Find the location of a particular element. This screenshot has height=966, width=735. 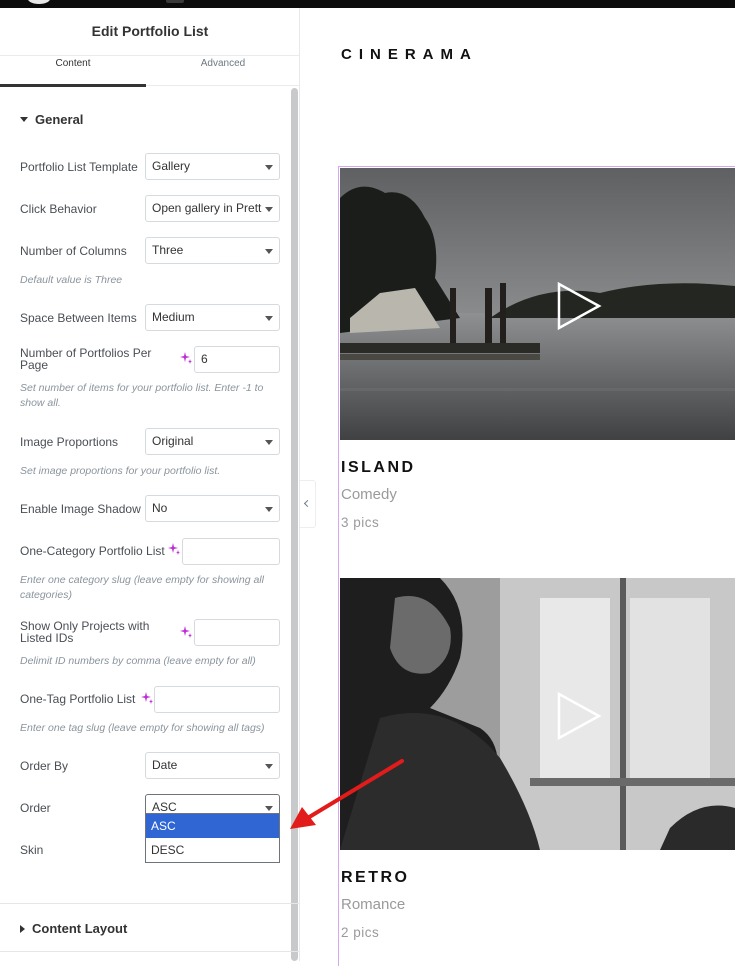

section-general-title: General is located at coordinates (59, 119).